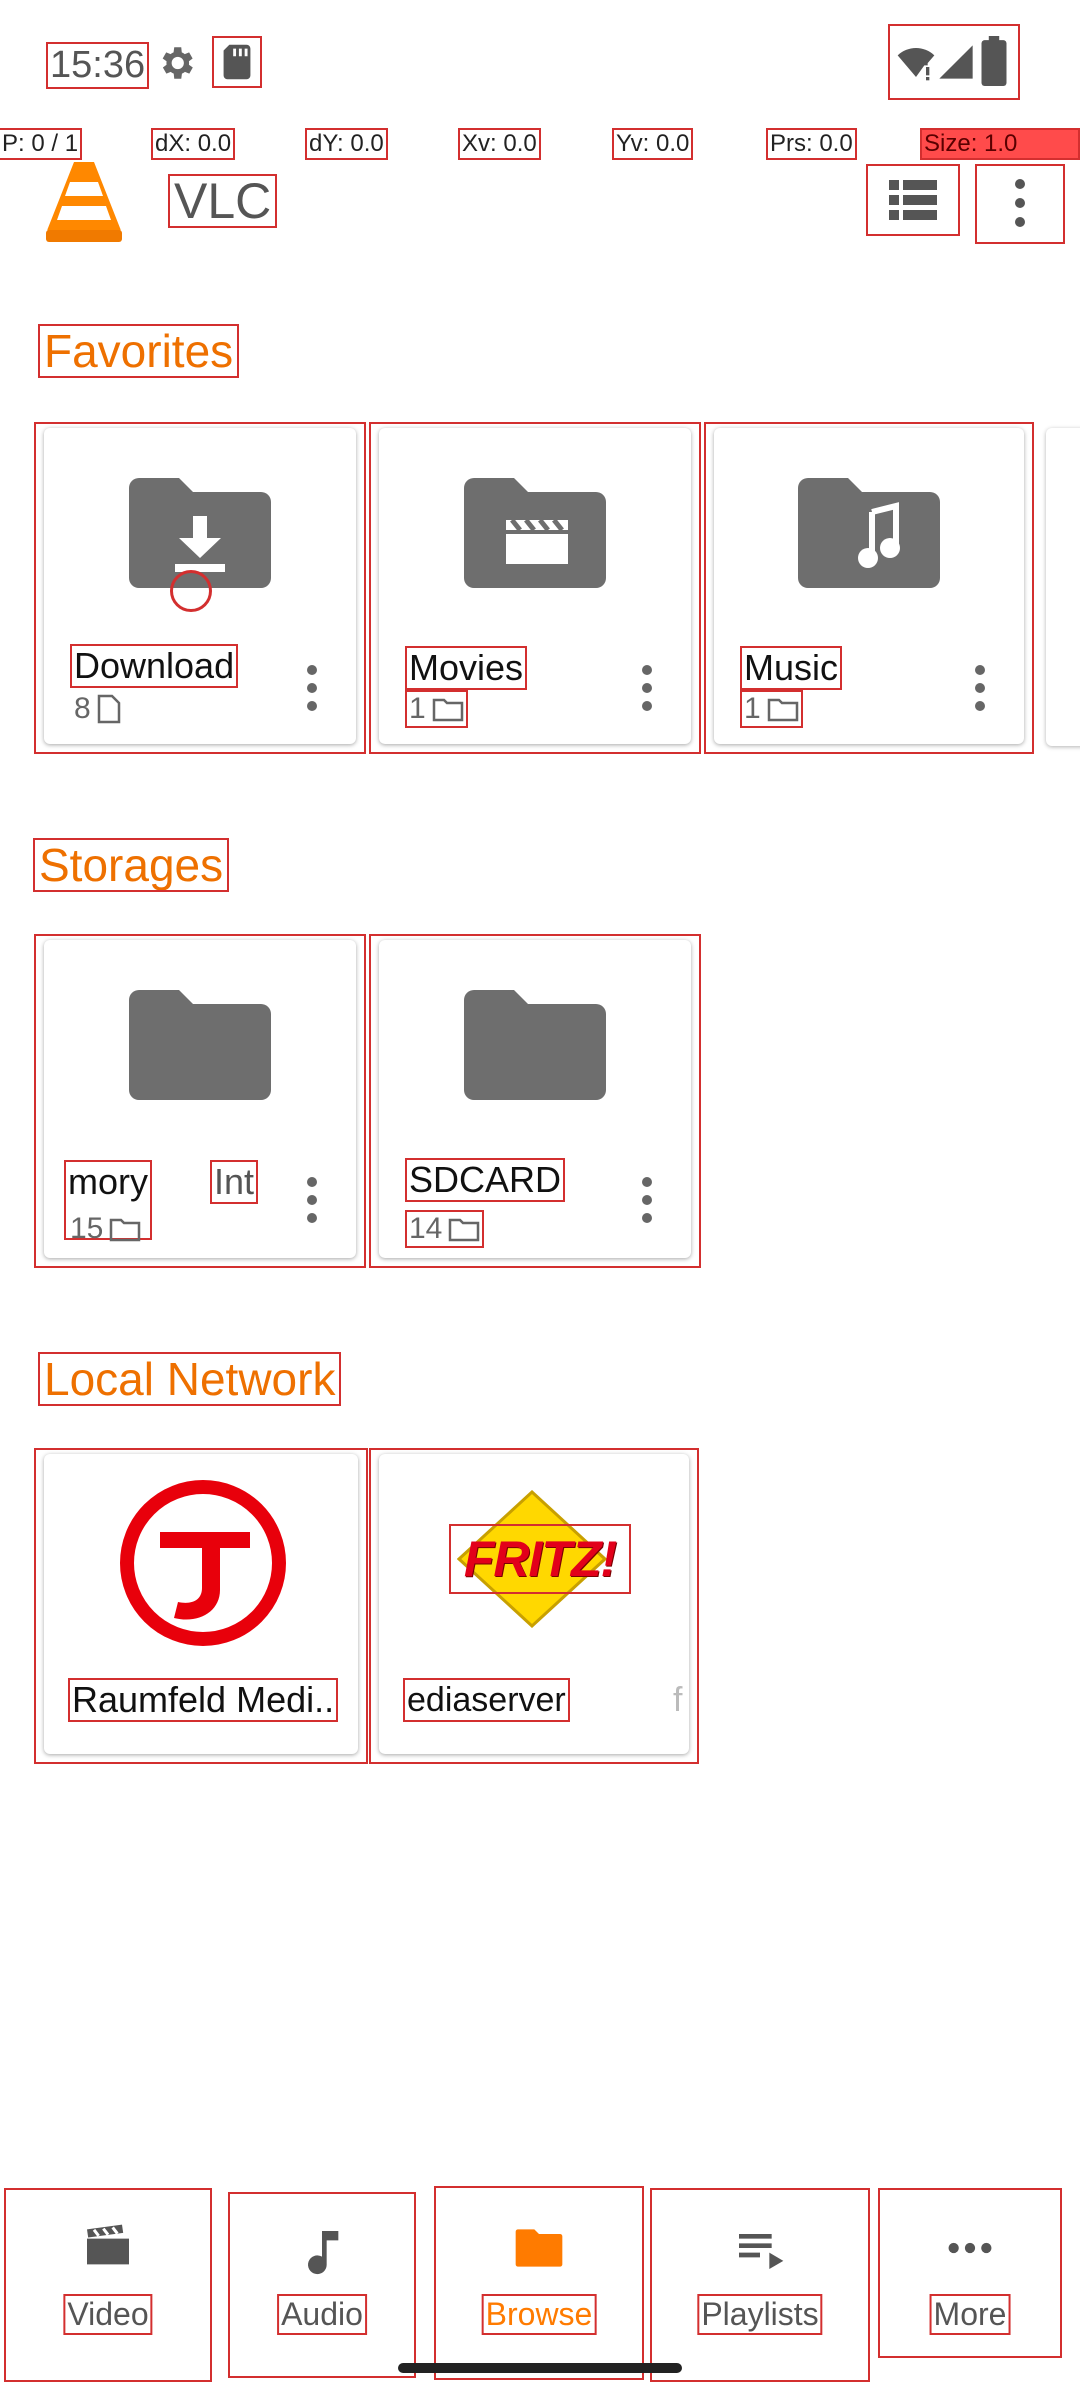 The image size is (1080, 2400). What do you see at coordinates (108, 1181) in the screenshot?
I see `card-title: mory` at bounding box center [108, 1181].